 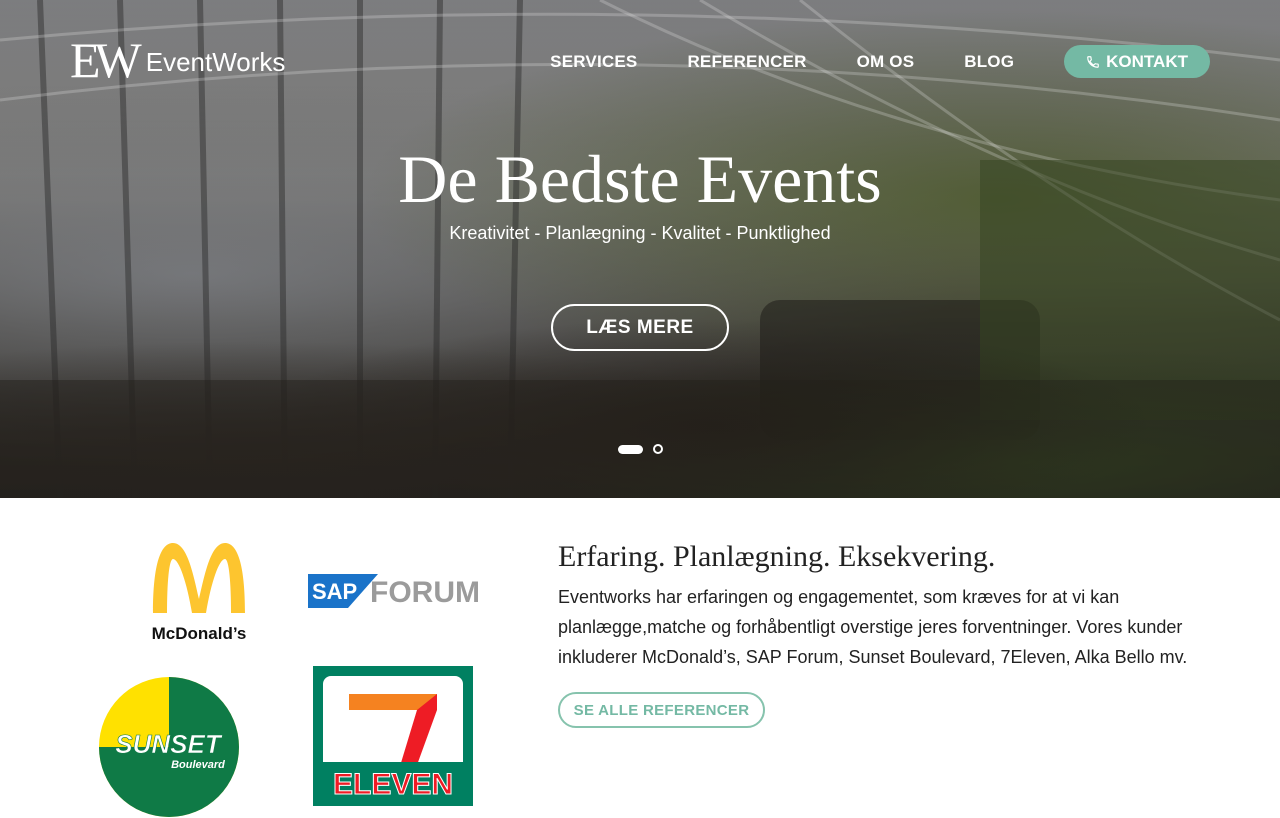 I want to click on logo-text: EventWorks, so click(x=215, y=62).